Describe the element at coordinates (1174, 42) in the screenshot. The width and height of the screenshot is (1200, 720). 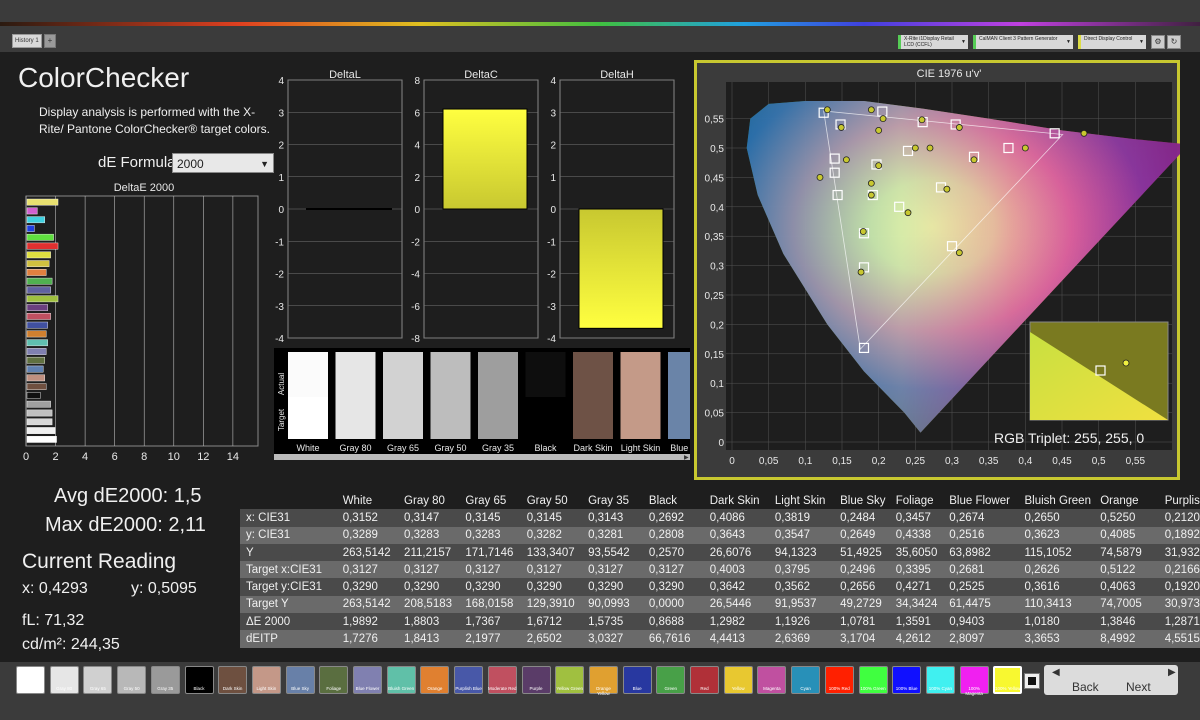
I see `refresh-icon: ↻` at that location.